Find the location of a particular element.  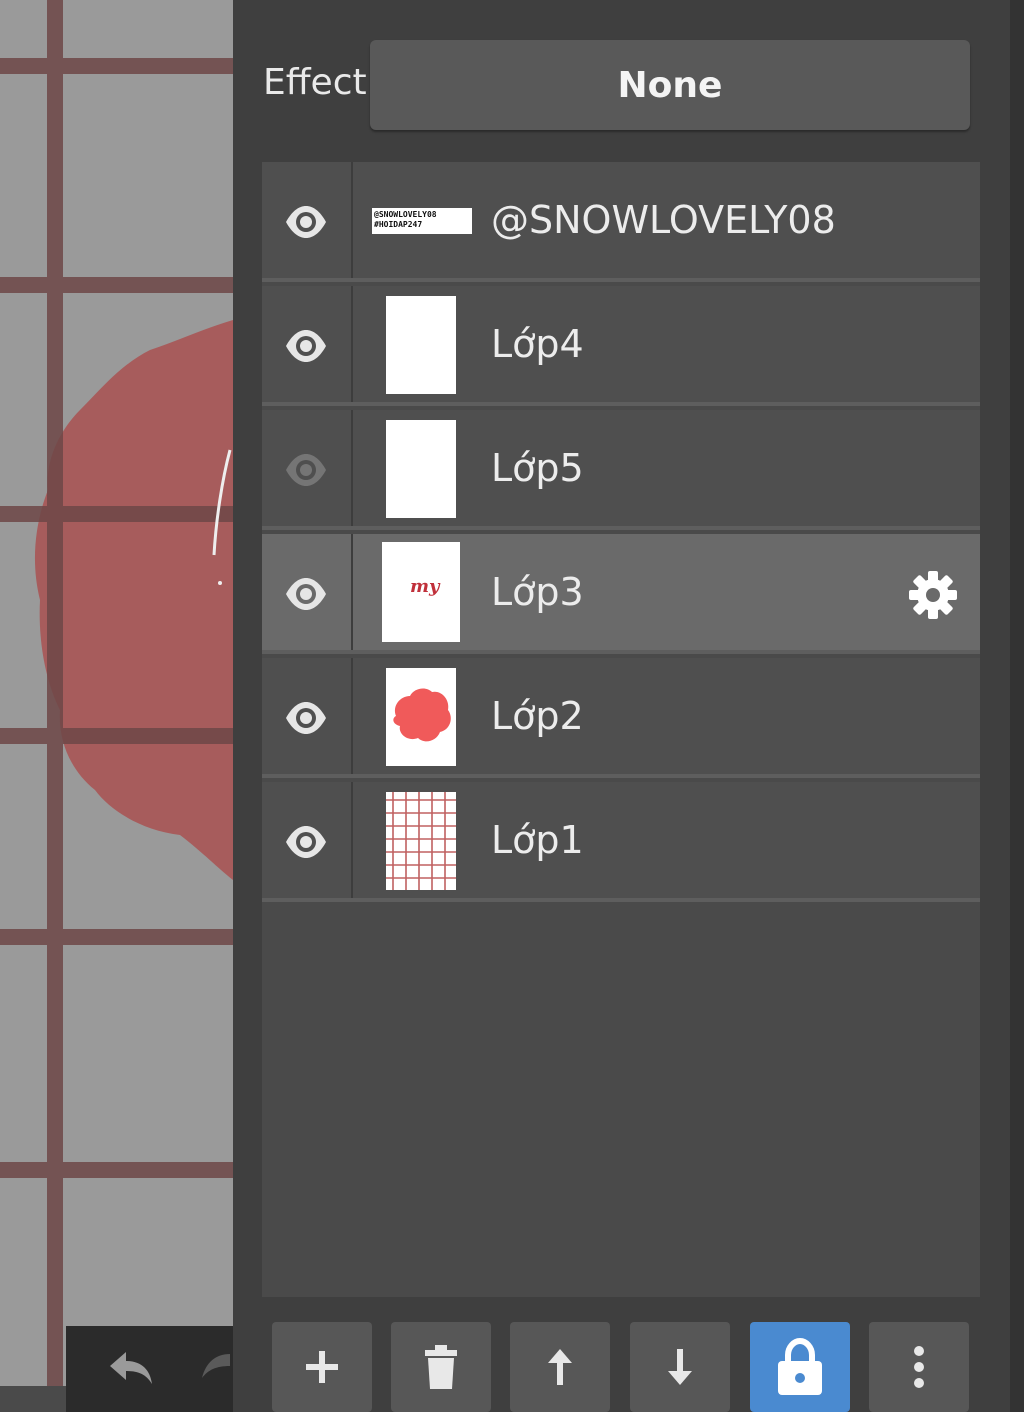

layer-row-selected: my Lớp3 is located at coordinates (621, 594).